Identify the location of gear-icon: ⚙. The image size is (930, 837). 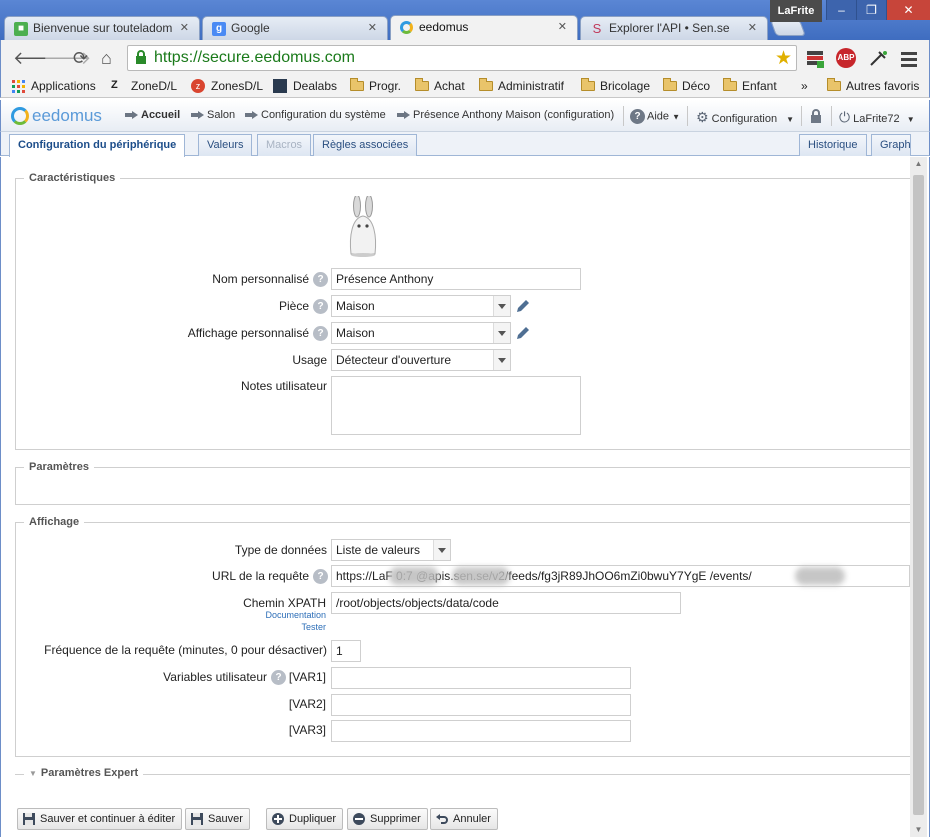
(702, 117).